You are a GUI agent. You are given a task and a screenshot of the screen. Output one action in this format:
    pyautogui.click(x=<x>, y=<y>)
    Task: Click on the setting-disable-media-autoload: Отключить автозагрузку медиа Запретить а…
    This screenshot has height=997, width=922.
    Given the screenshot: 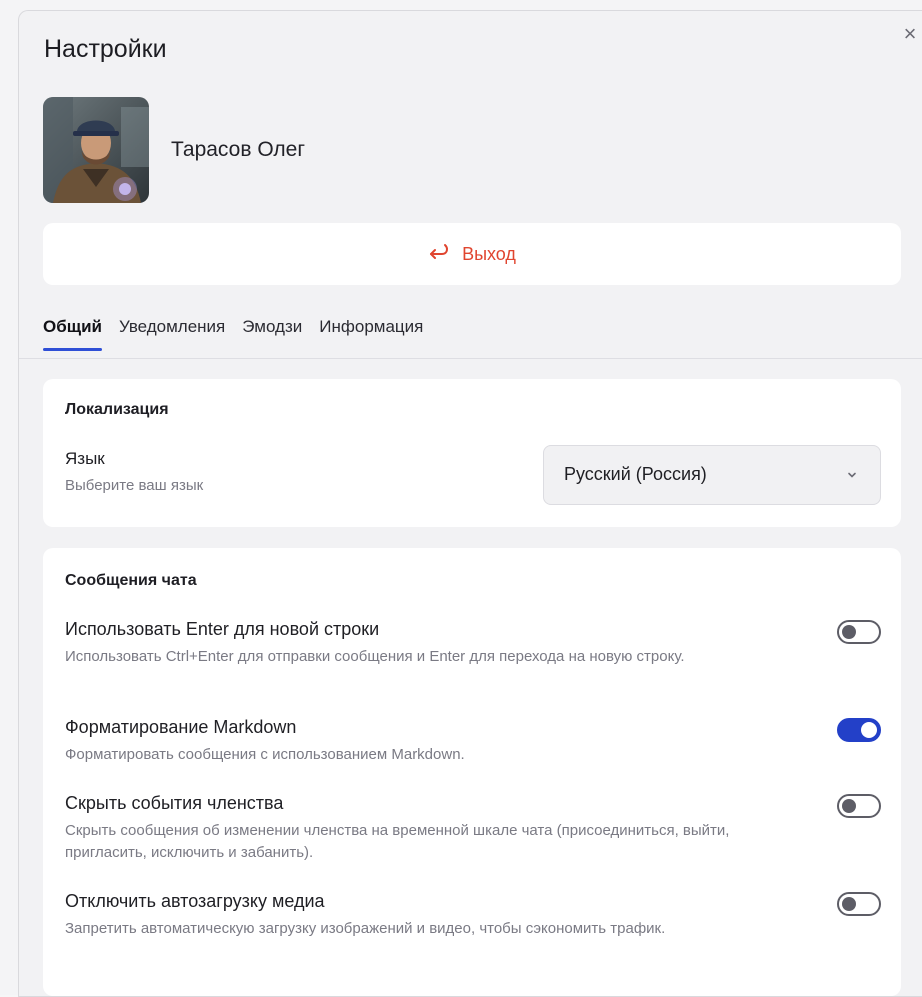 What is the action you would take?
    pyautogui.click(x=473, y=915)
    